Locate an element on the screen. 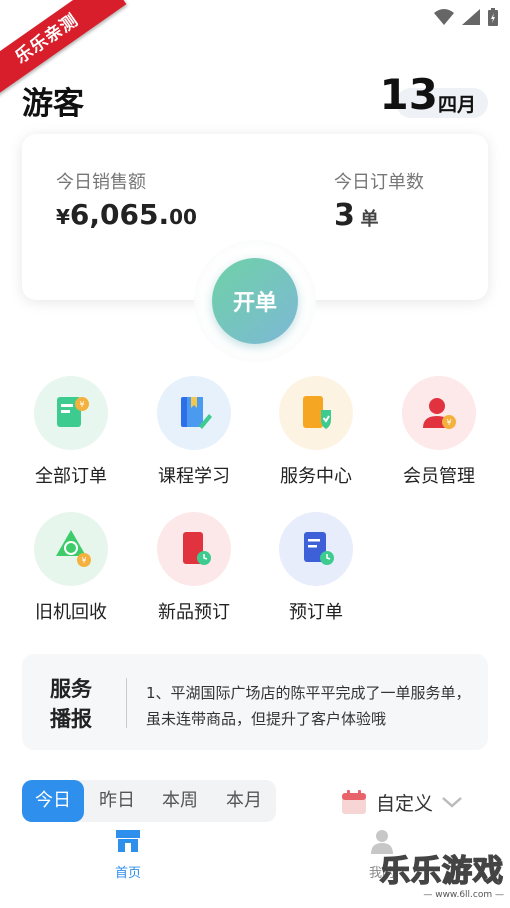  grid-item-member-management: ¥ 会员管理 is located at coordinates (439, 436).